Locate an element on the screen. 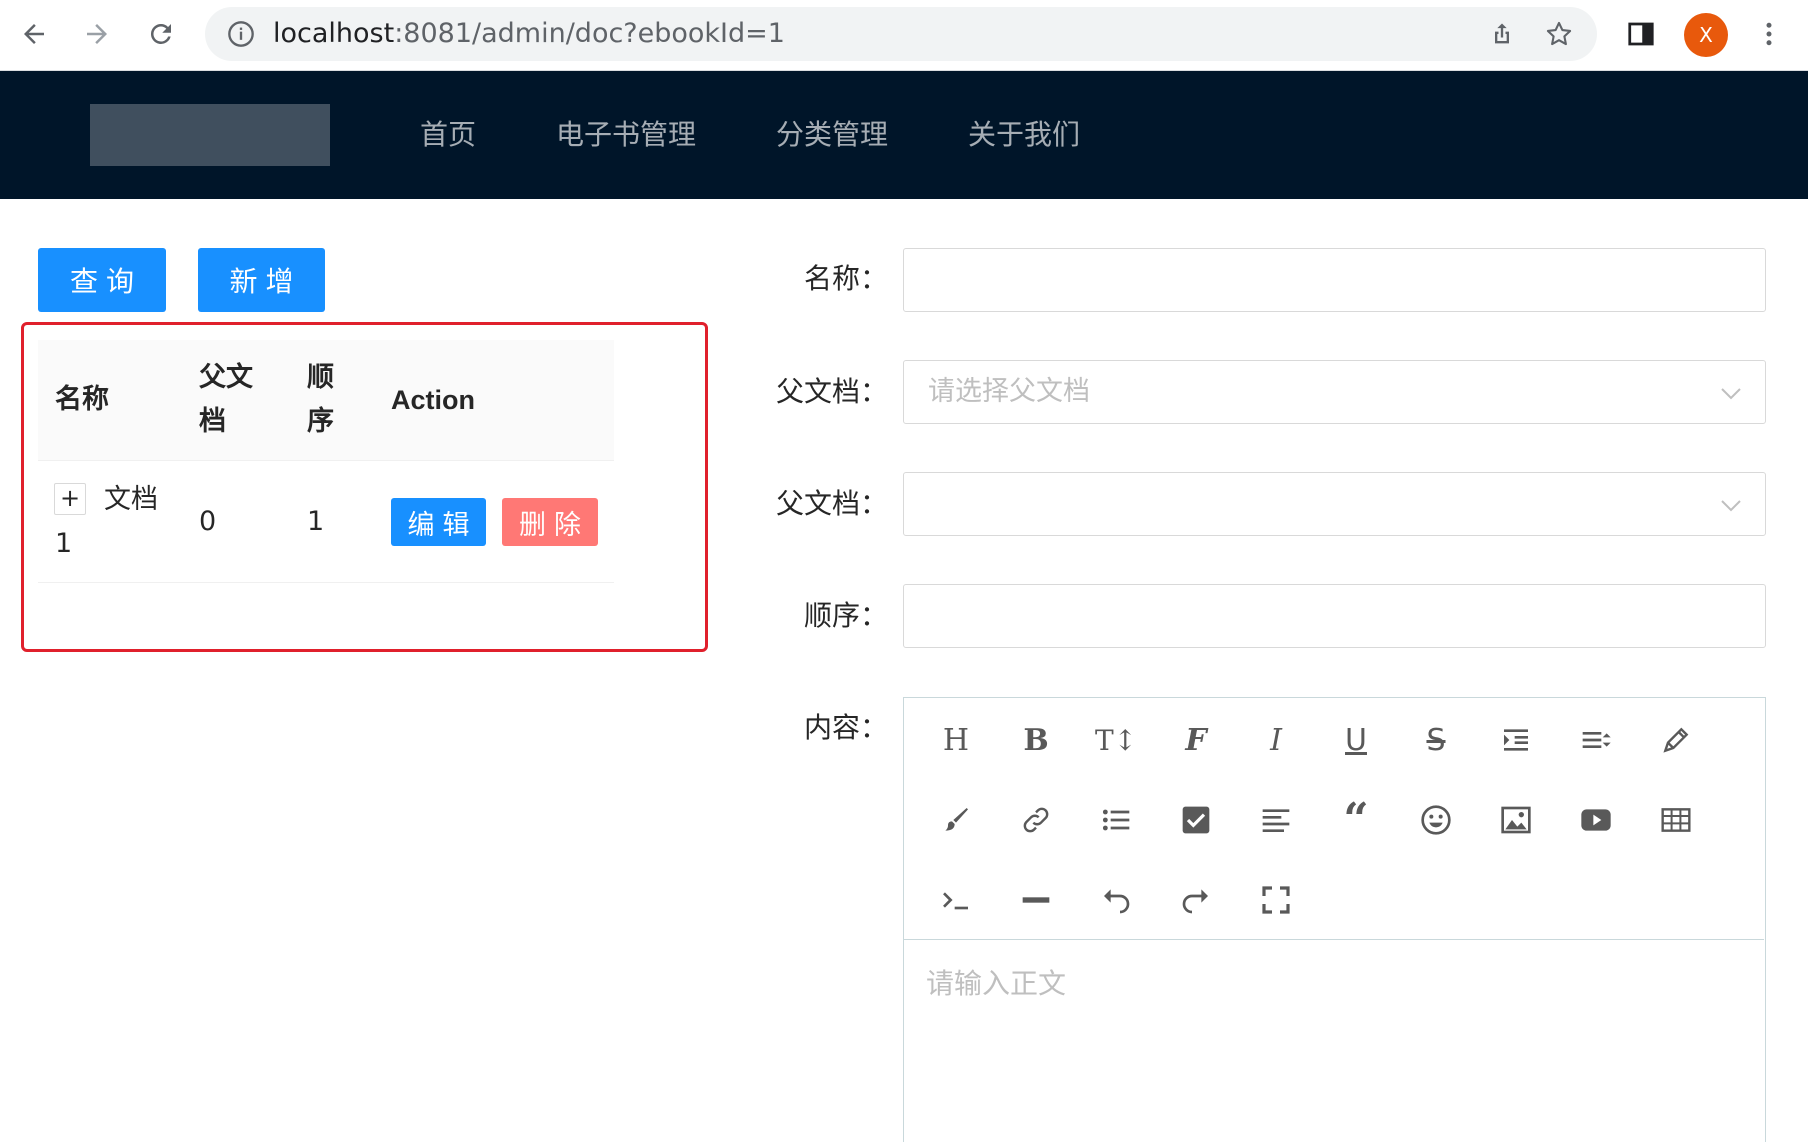  column-parent-line1: 父文 is located at coordinates (226, 377).